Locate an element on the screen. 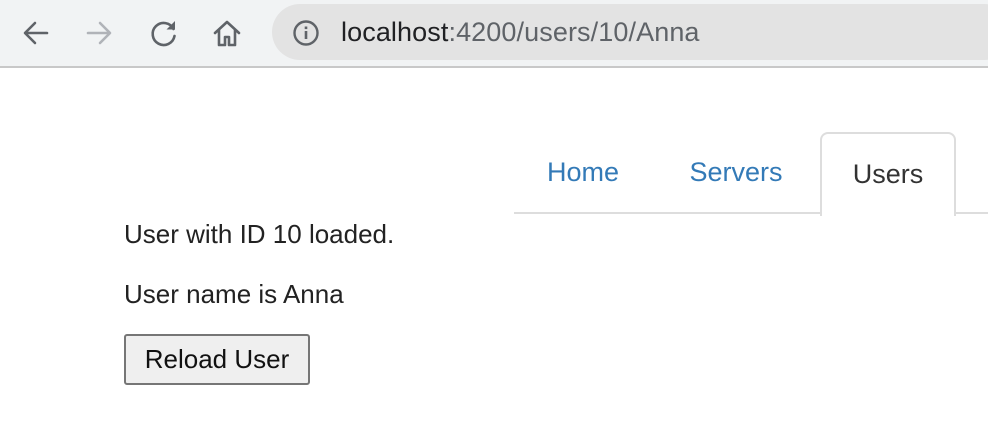  home-icon is located at coordinates (227, 33).